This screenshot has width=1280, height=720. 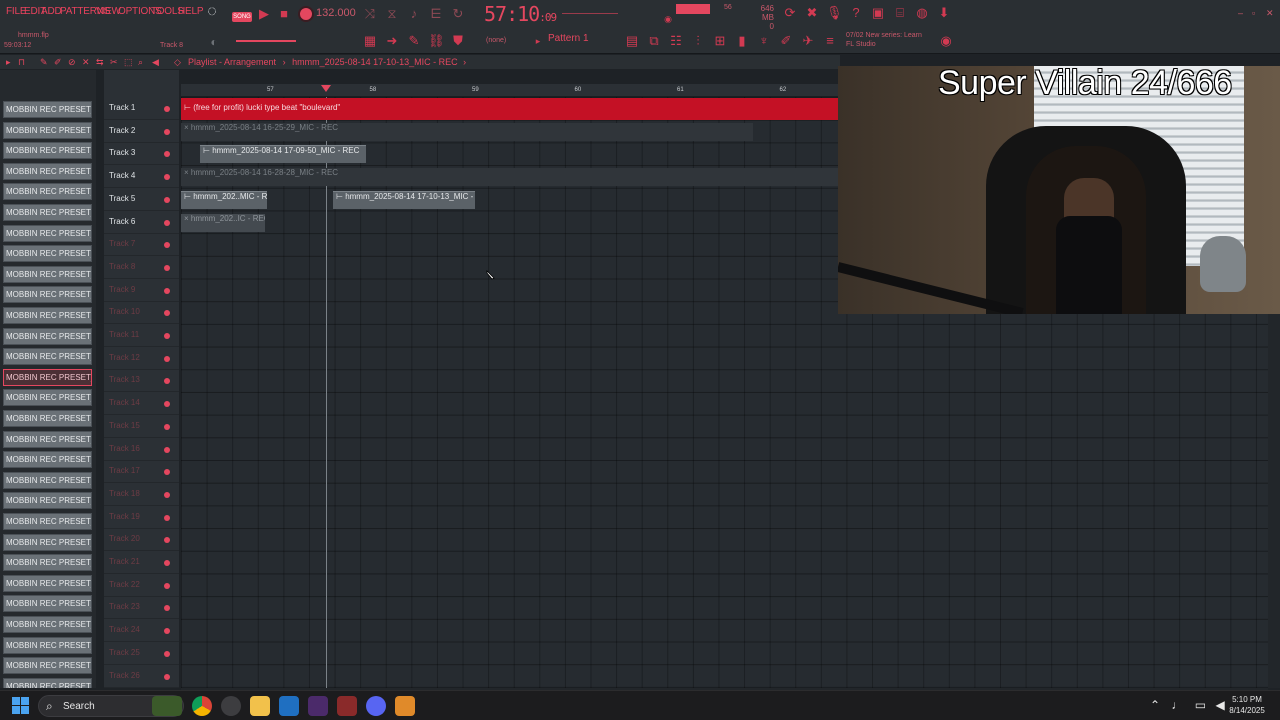 I want to click on mute-tool-icon: ✕, so click(x=86, y=62).